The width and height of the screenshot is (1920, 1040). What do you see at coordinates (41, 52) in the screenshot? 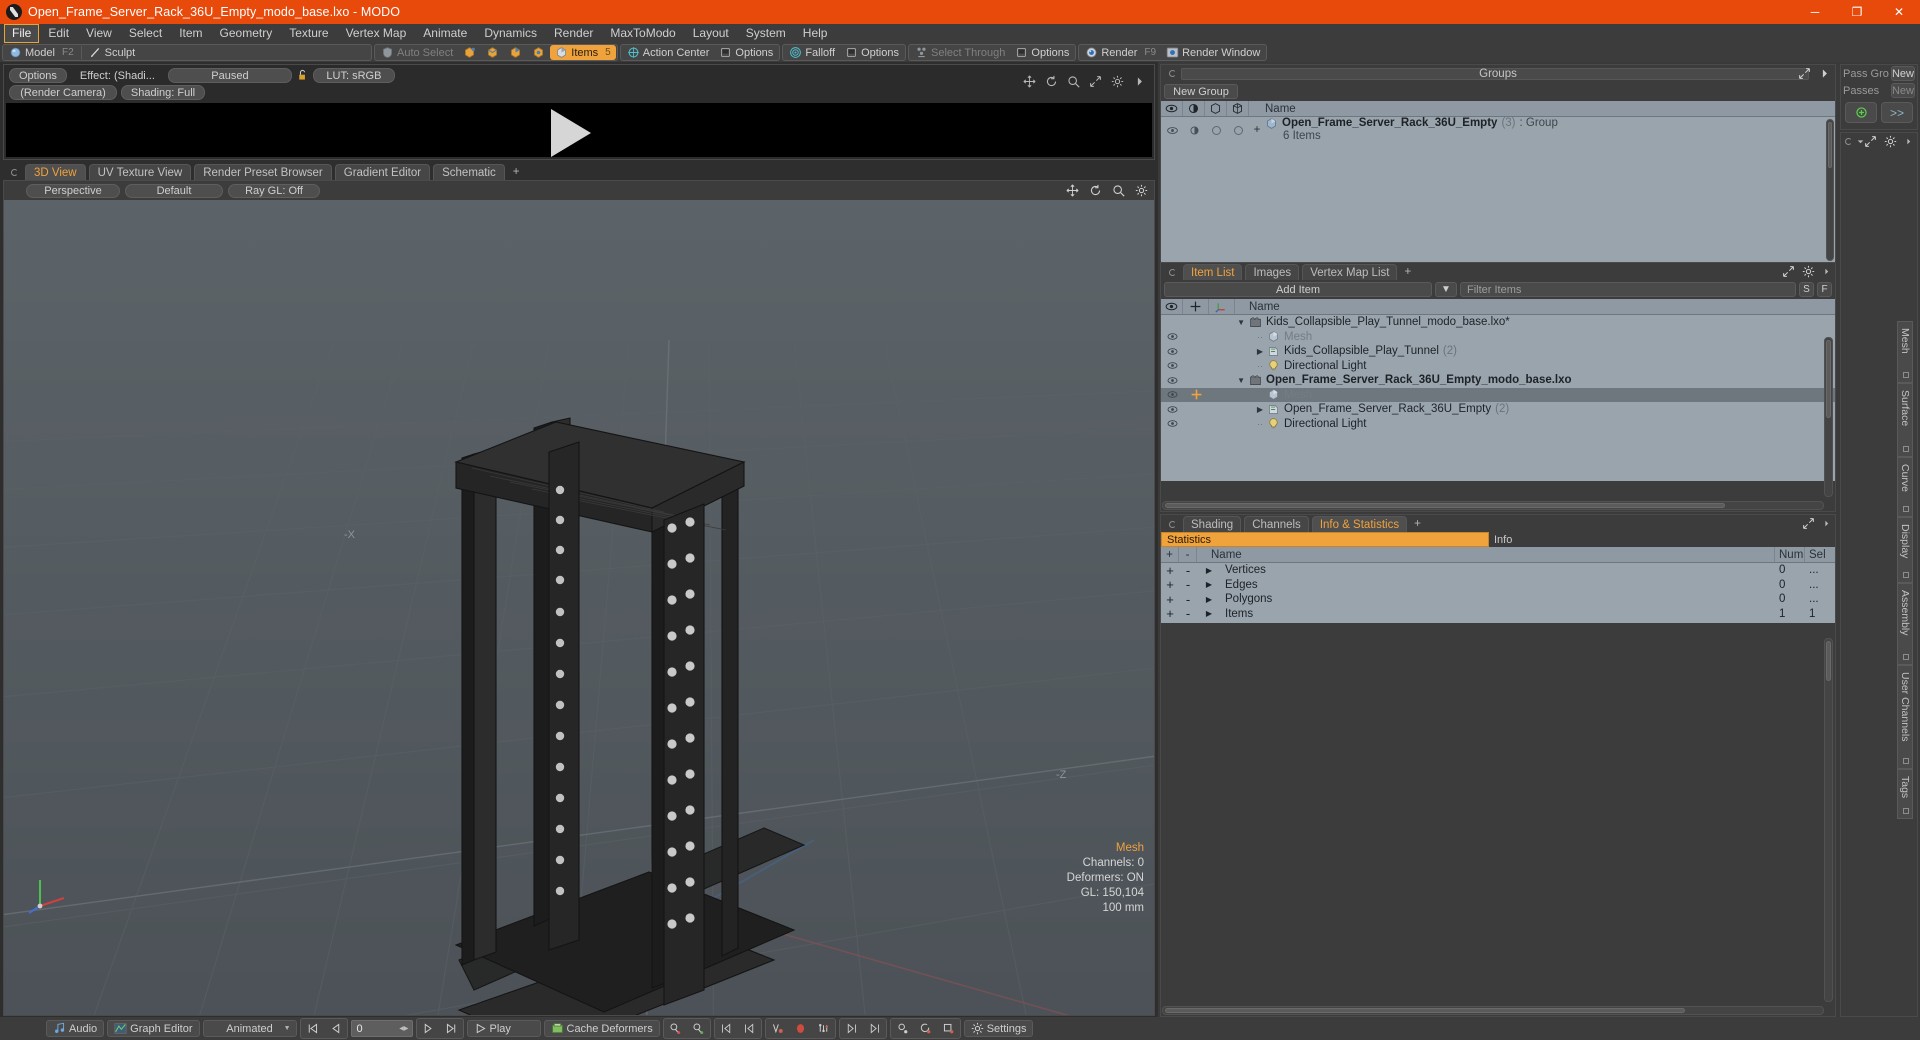
I see `toolbar-button-model: Model F2` at bounding box center [41, 52].